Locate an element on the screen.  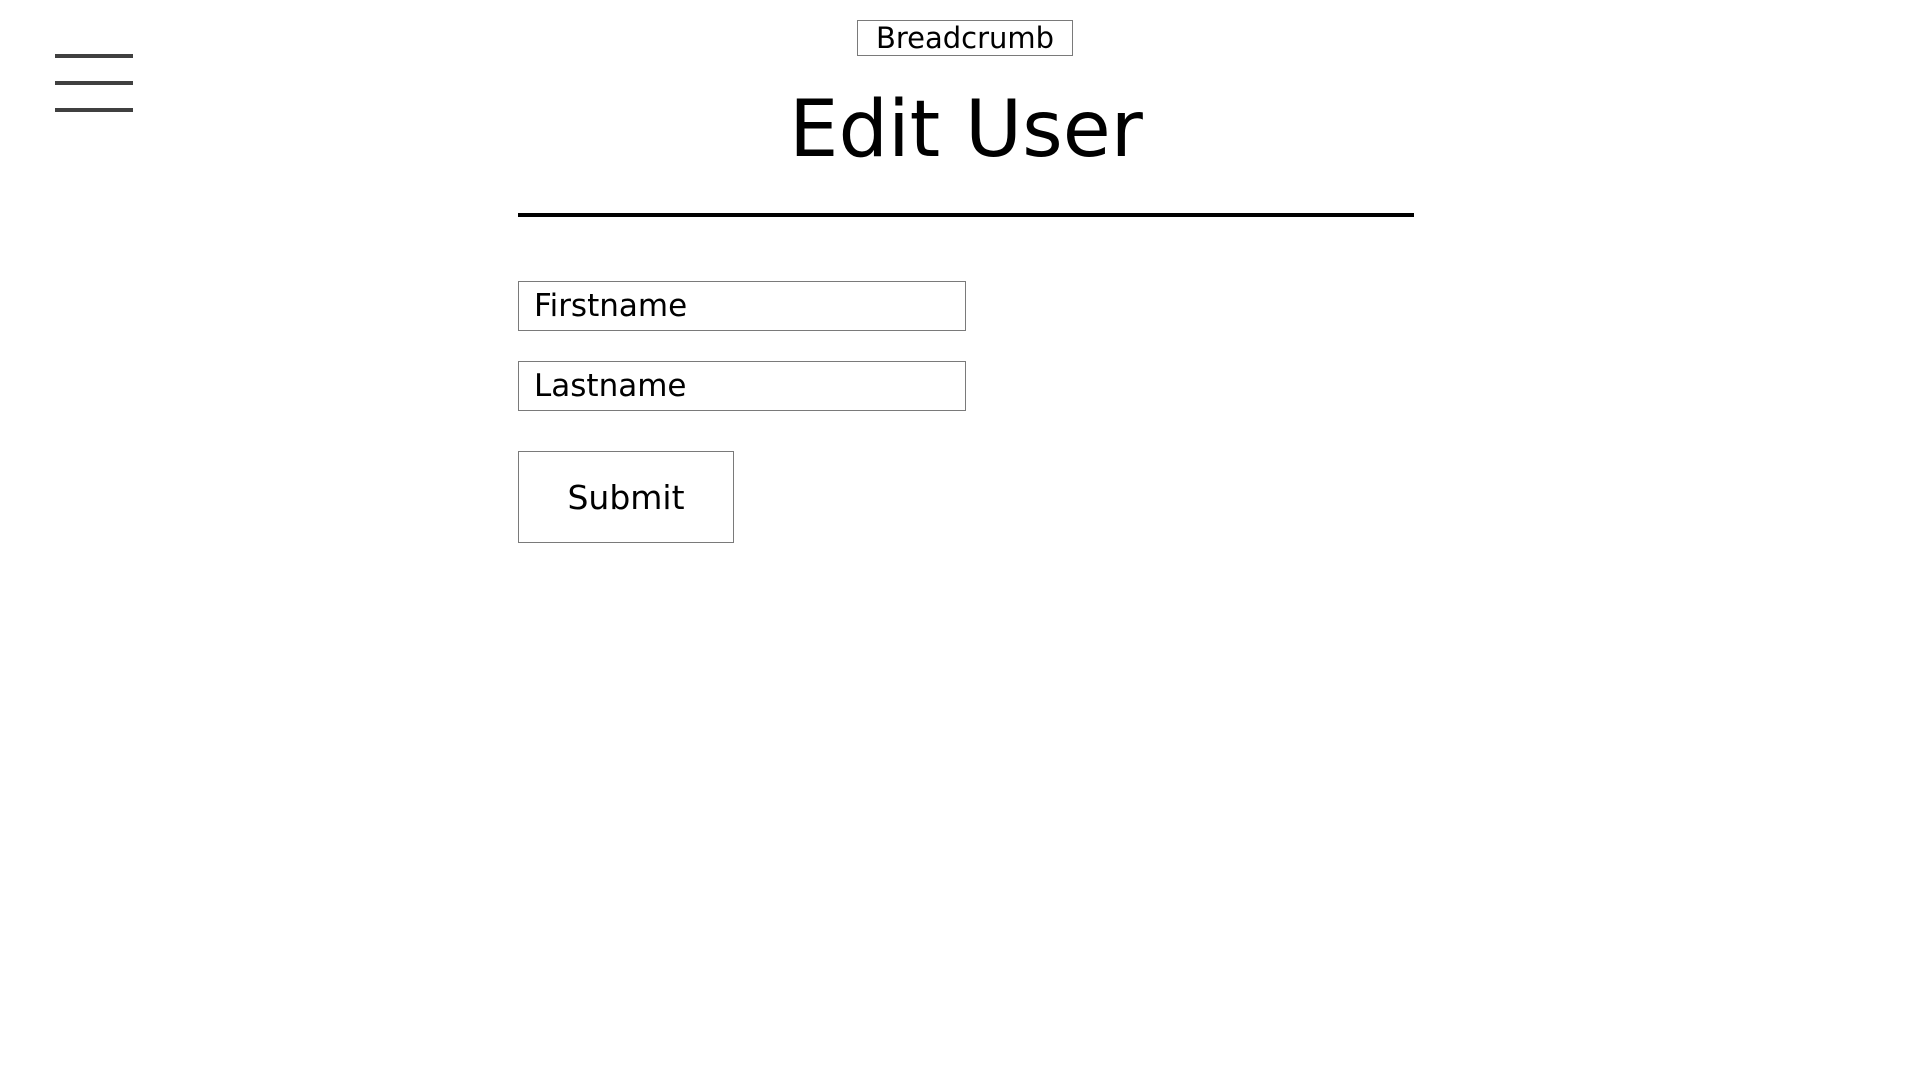
menu-bar-middle is located at coordinates (94, 83).